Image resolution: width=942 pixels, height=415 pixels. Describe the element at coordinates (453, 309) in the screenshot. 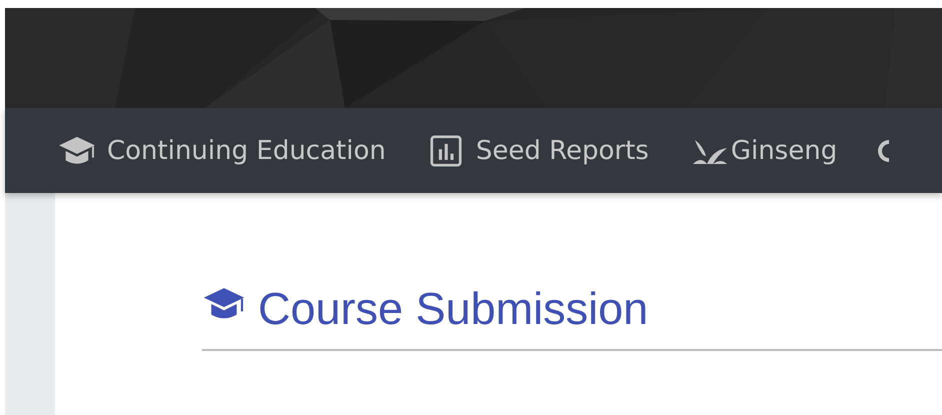

I see `heading-text: Course Submission` at that location.